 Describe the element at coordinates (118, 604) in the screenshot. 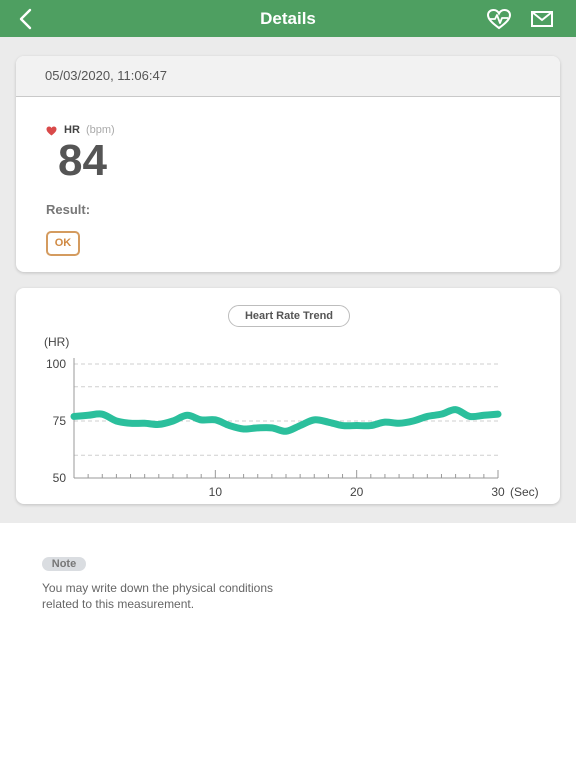

I see `note-text-line-2: related to this measurement.` at that location.